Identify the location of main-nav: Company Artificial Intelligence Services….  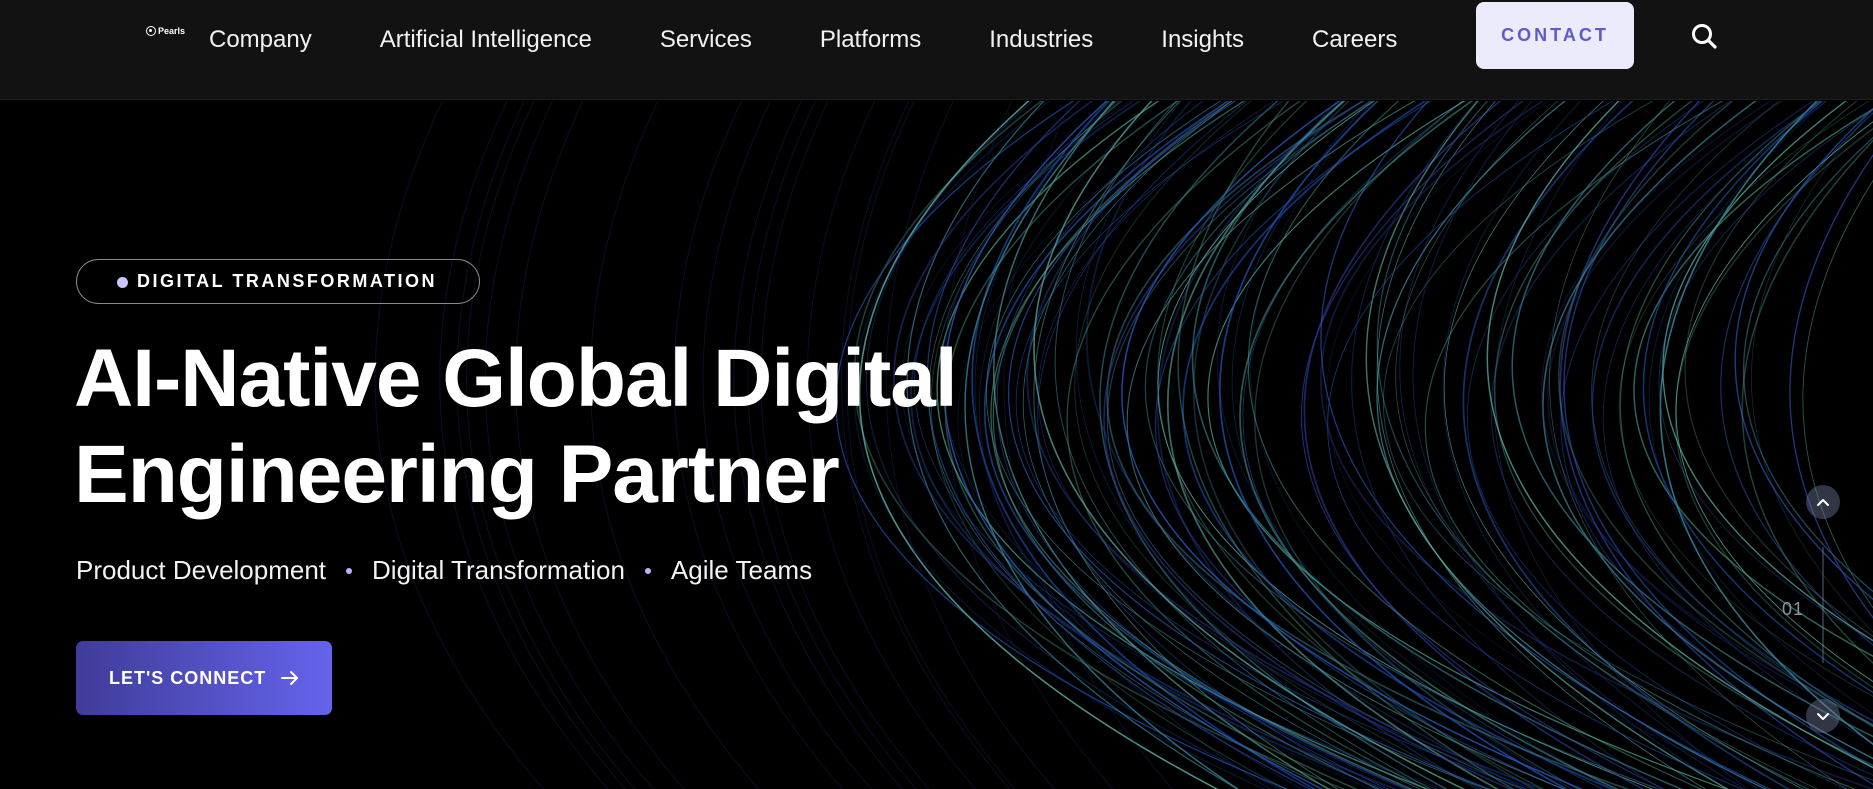
(837, 40).